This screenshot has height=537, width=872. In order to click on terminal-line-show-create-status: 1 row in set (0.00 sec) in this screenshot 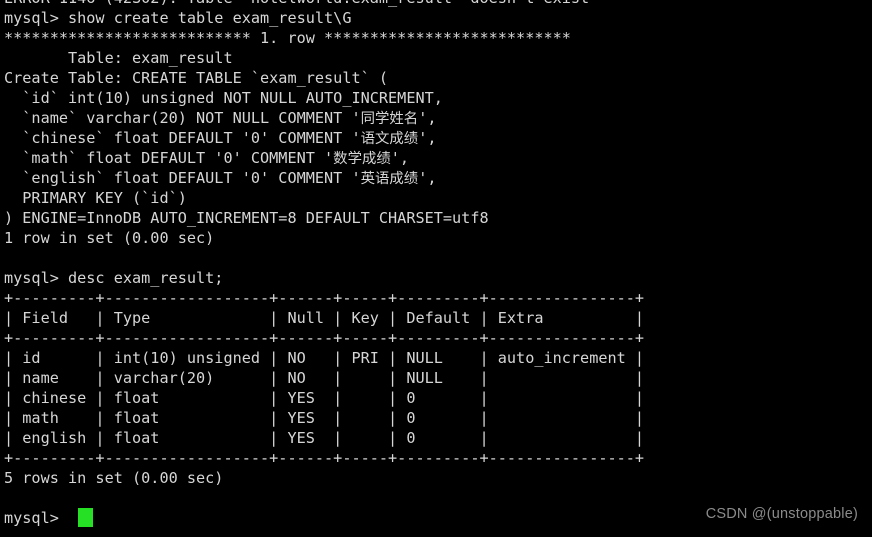, I will do `click(109, 238)`.